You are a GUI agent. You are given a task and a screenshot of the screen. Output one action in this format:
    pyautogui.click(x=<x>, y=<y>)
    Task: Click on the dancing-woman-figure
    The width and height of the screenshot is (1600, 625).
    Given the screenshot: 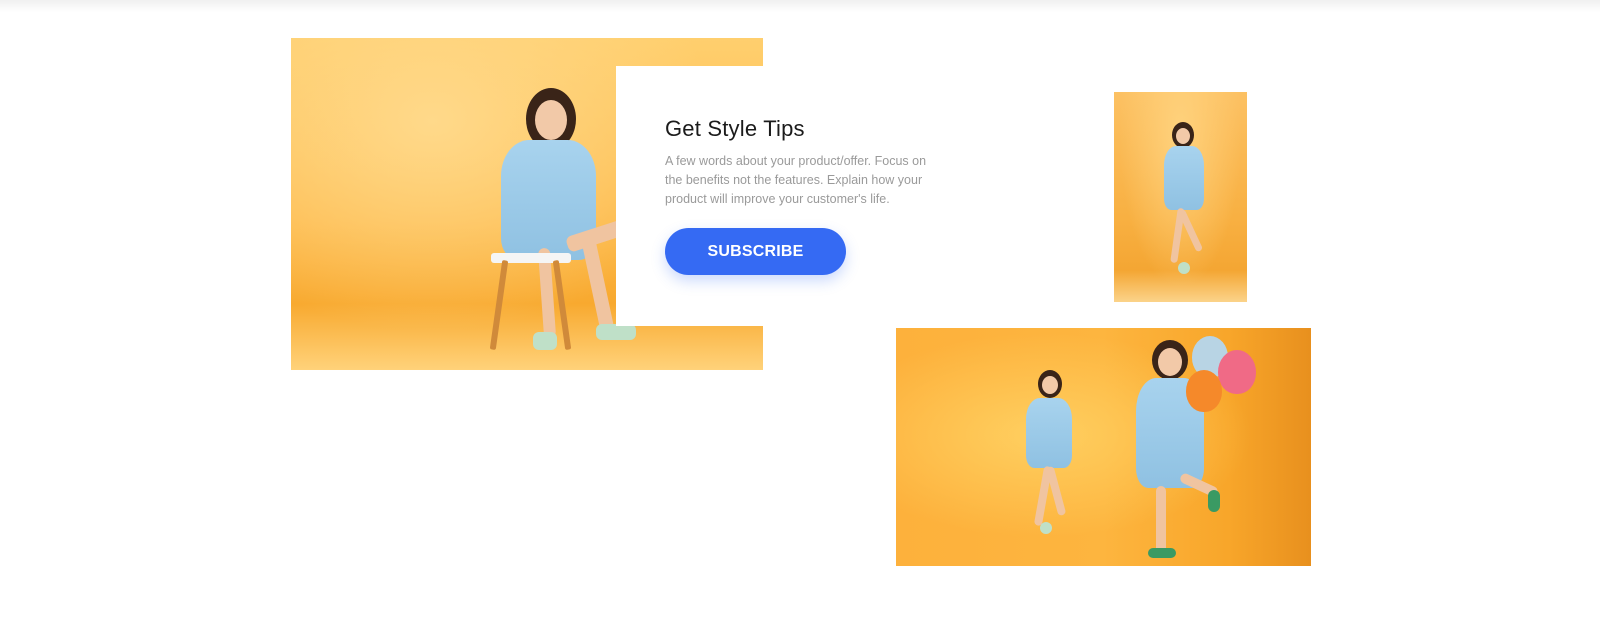 What is the action you would take?
    pyautogui.click(x=1184, y=207)
    